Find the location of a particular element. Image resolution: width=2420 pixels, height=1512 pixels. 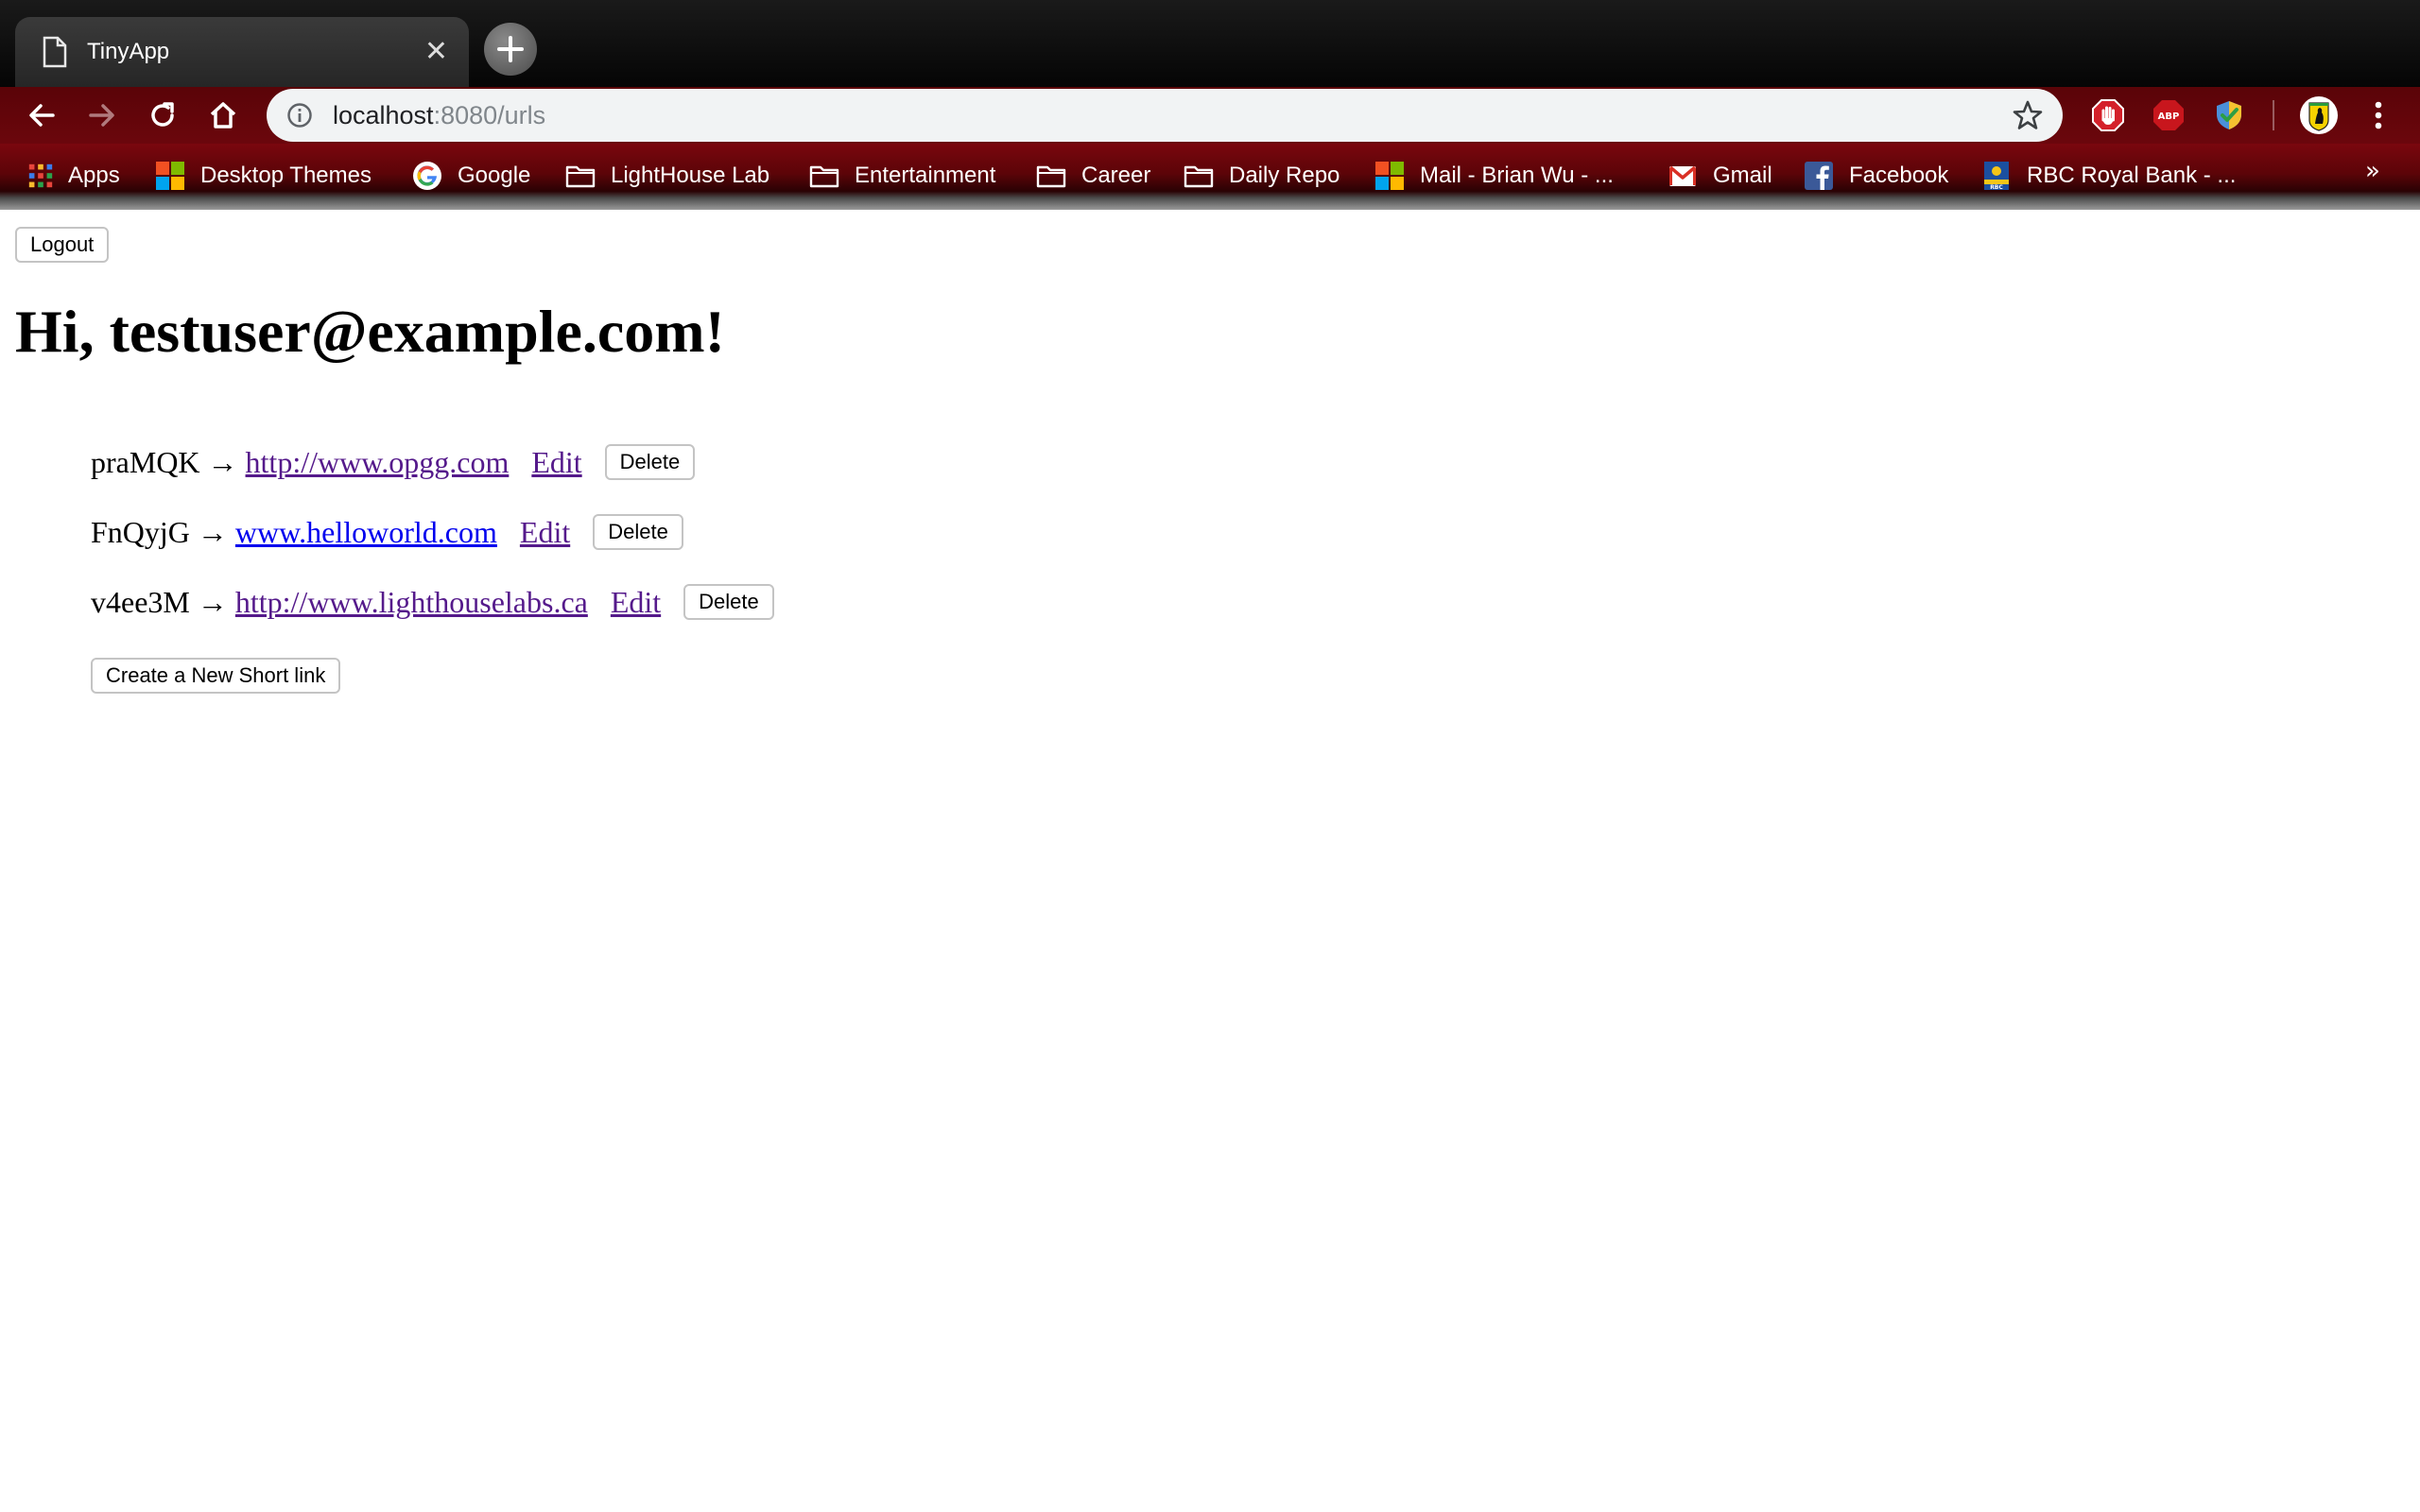

create-short-link-button: Create a New Short link is located at coordinates (216, 676).